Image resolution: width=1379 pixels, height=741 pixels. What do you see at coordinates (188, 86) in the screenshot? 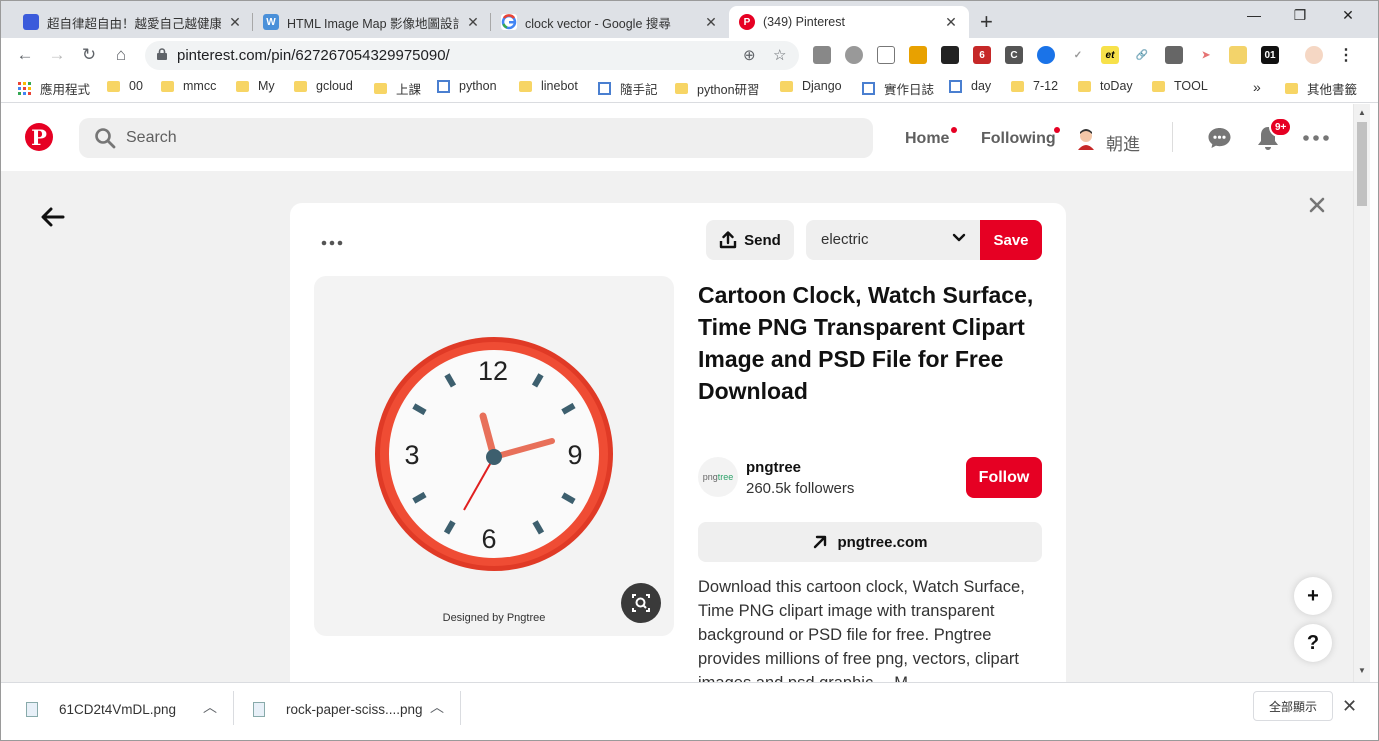
I see `bookmark-folder: mmcc` at bounding box center [188, 86].